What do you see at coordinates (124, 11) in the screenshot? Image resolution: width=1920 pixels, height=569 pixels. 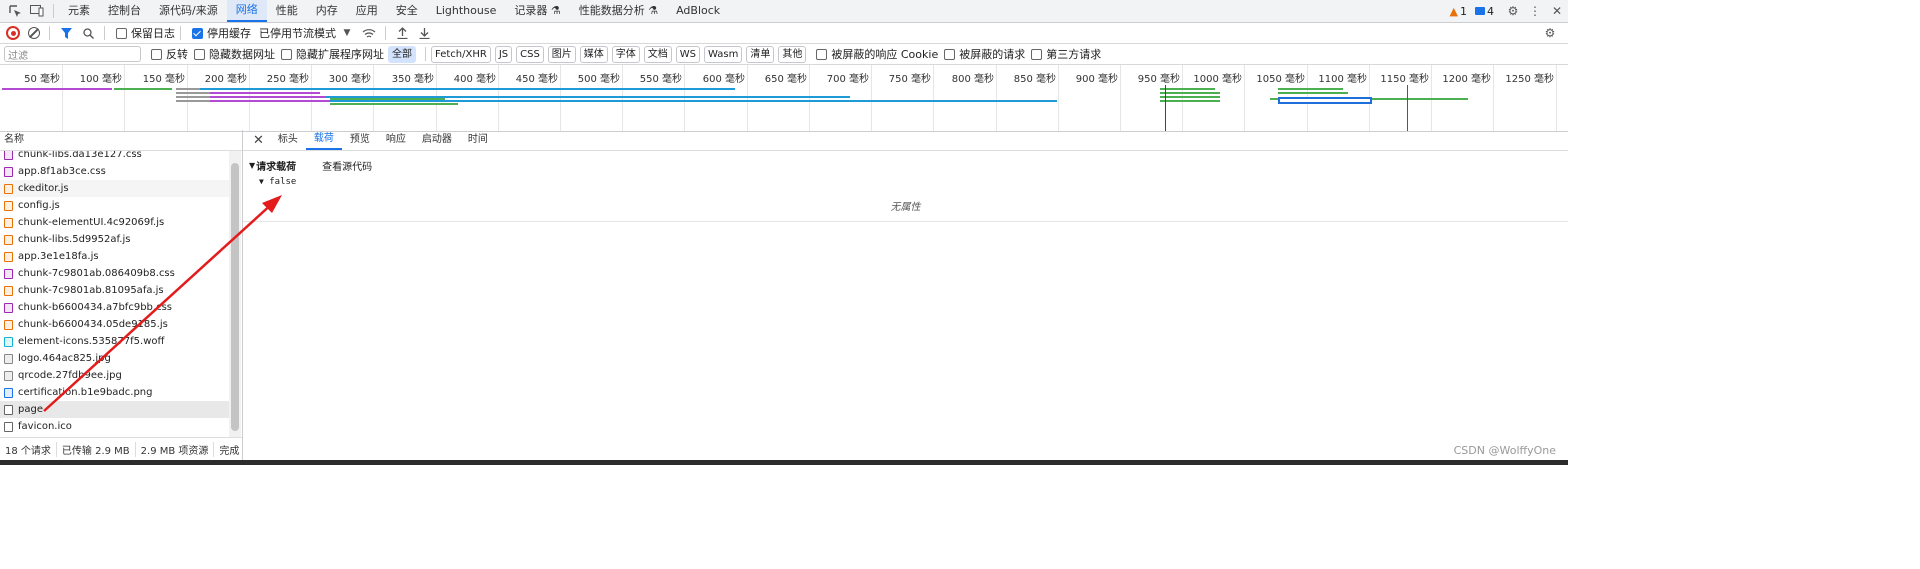 I see `tab-console: 控制台` at bounding box center [124, 11].